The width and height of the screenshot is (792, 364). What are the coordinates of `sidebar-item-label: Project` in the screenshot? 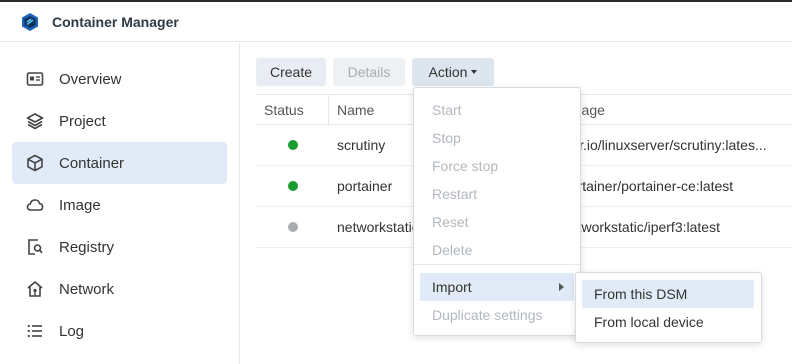 It's located at (82, 121).